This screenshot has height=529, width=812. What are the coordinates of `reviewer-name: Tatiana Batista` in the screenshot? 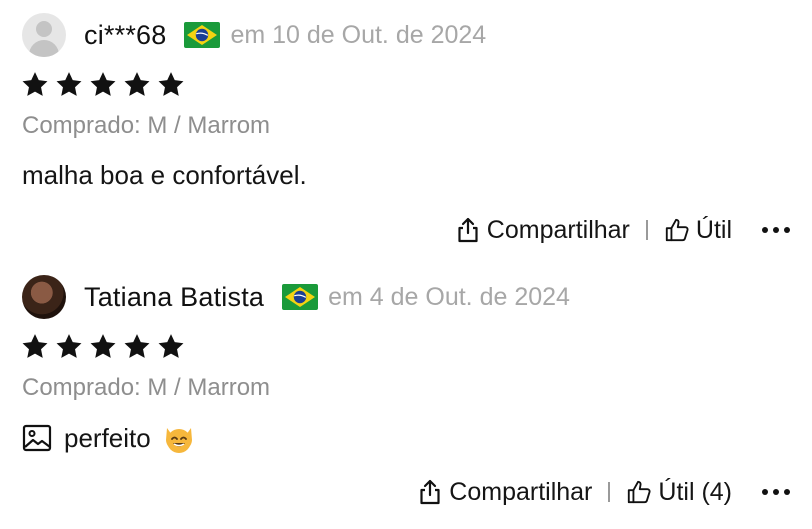 It's located at (174, 297).